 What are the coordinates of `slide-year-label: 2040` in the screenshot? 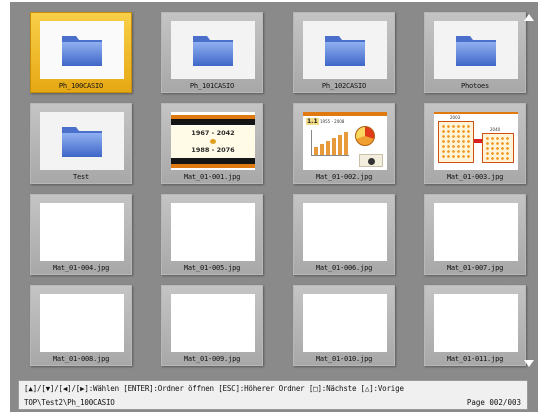 It's located at (495, 129).